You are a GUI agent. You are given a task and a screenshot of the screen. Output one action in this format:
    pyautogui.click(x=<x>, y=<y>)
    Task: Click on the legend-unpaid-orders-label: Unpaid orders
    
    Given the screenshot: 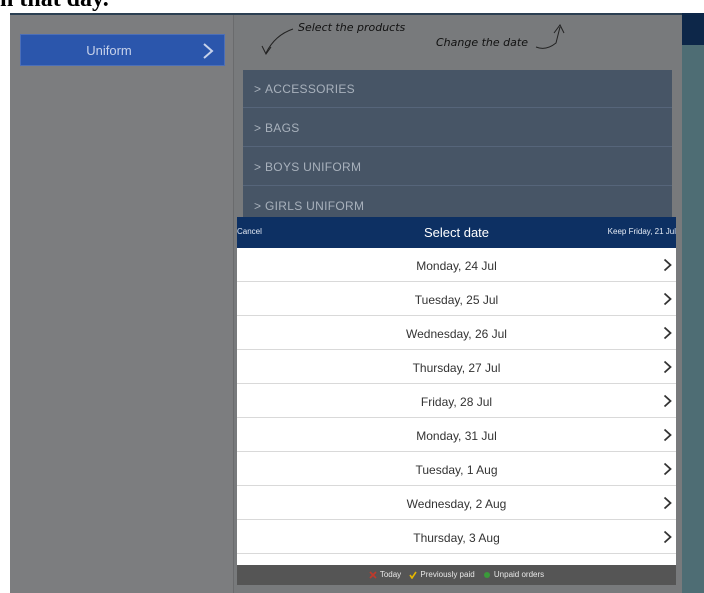 What is the action you would take?
    pyautogui.click(x=519, y=574)
    